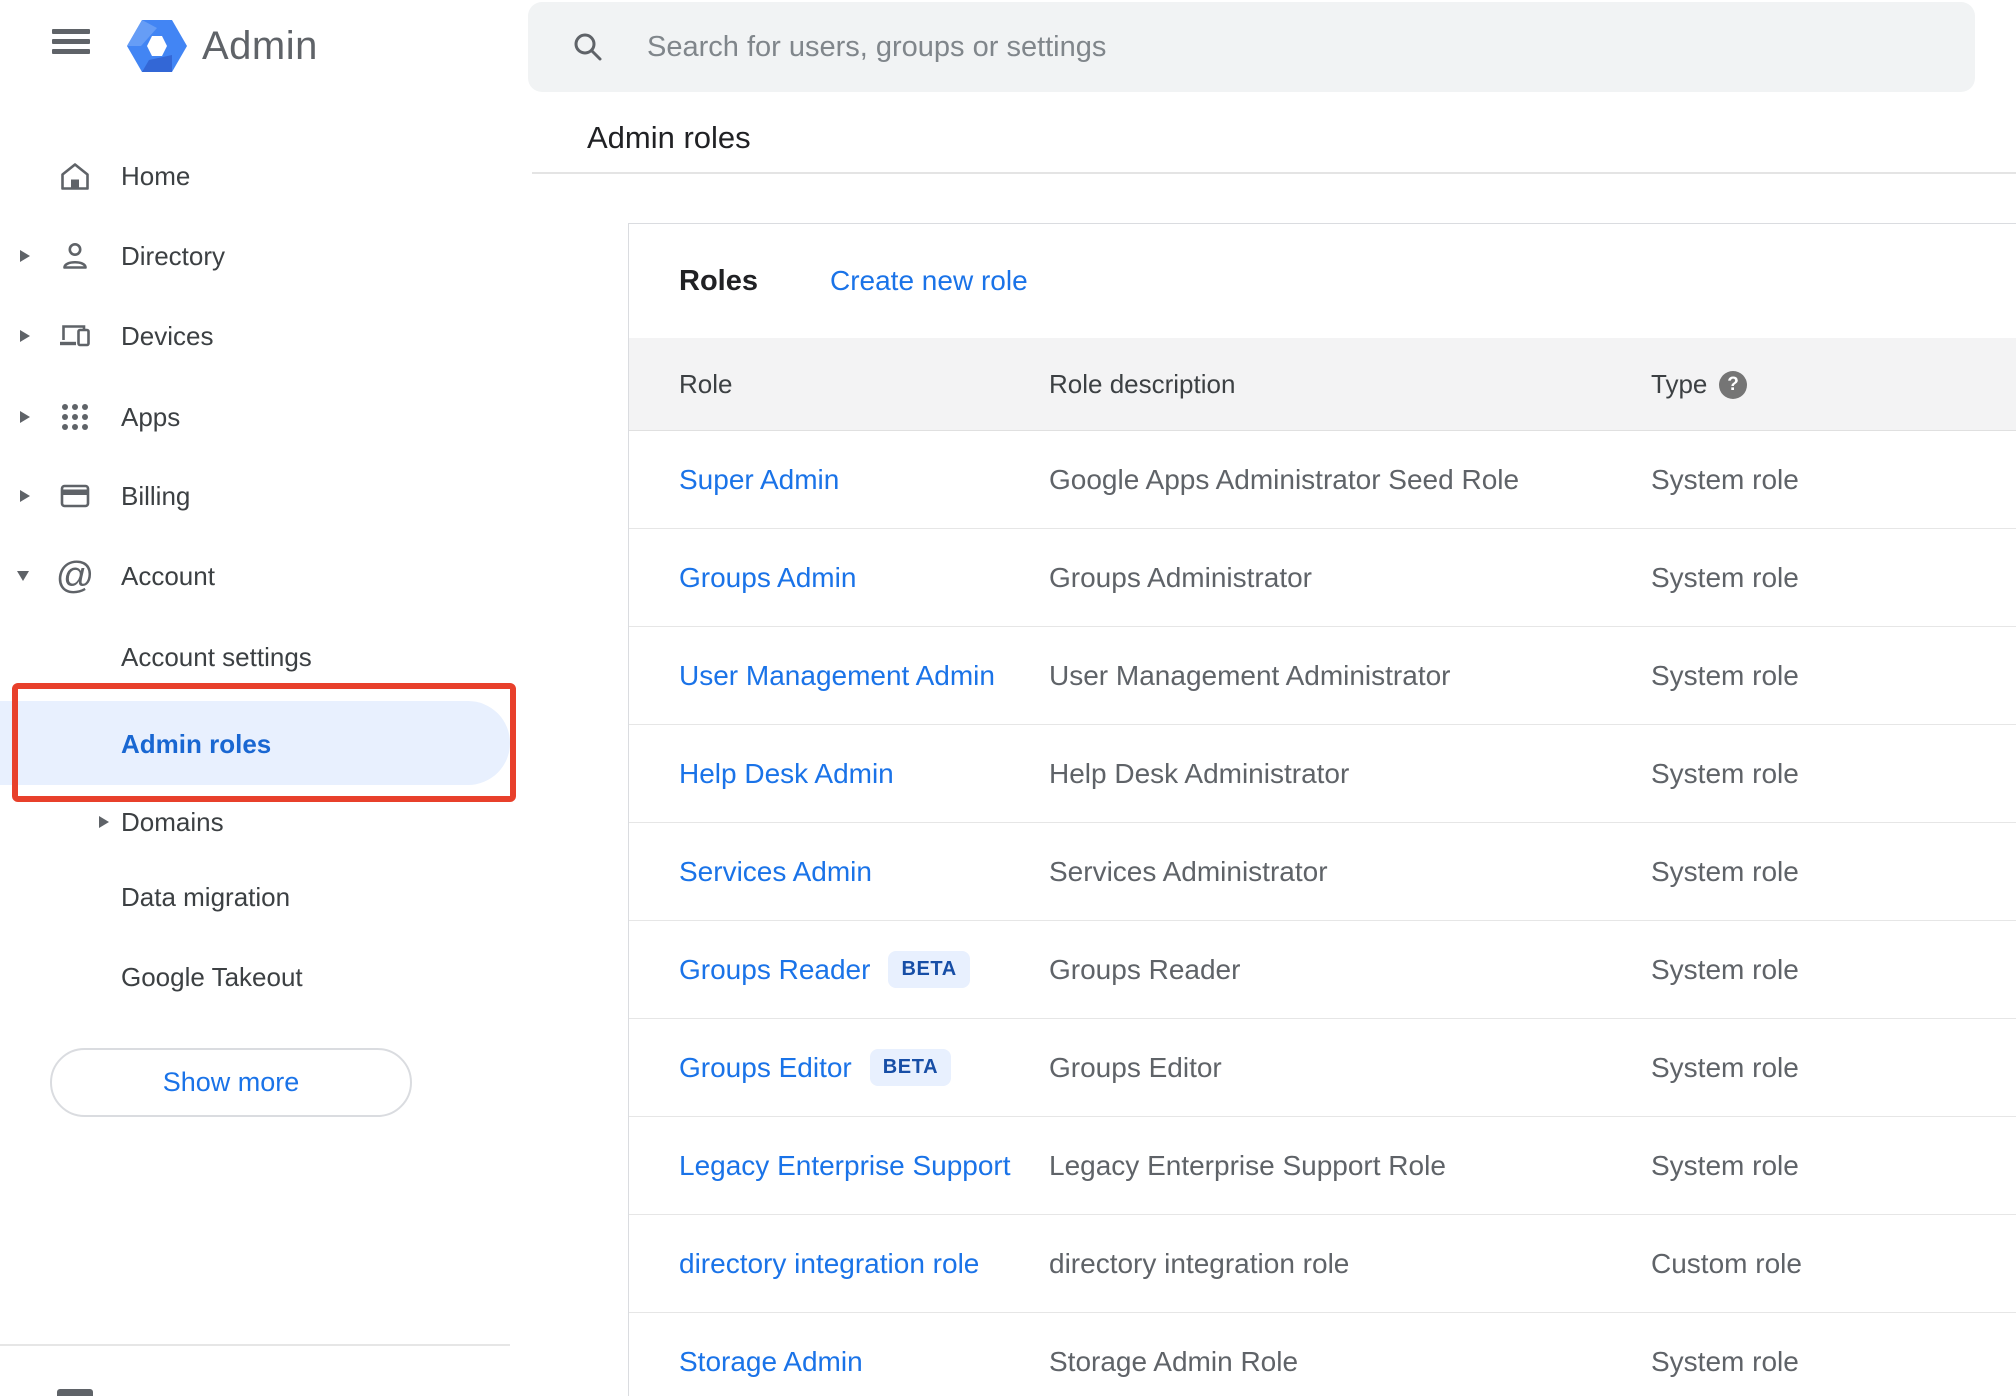  Describe the element at coordinates (1250, 675) in the screenshot. I see `role-description: User Management Administrator` at that location.